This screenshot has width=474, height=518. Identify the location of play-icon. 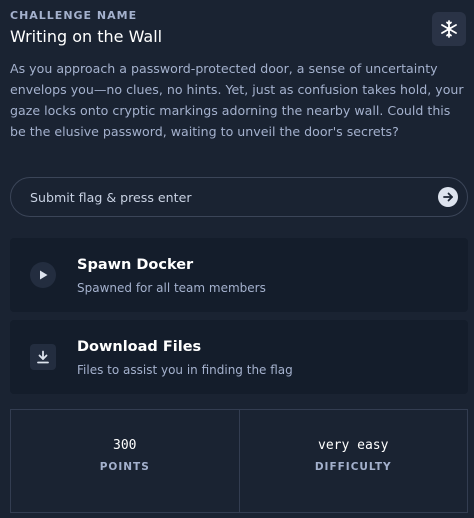
(44, 275).